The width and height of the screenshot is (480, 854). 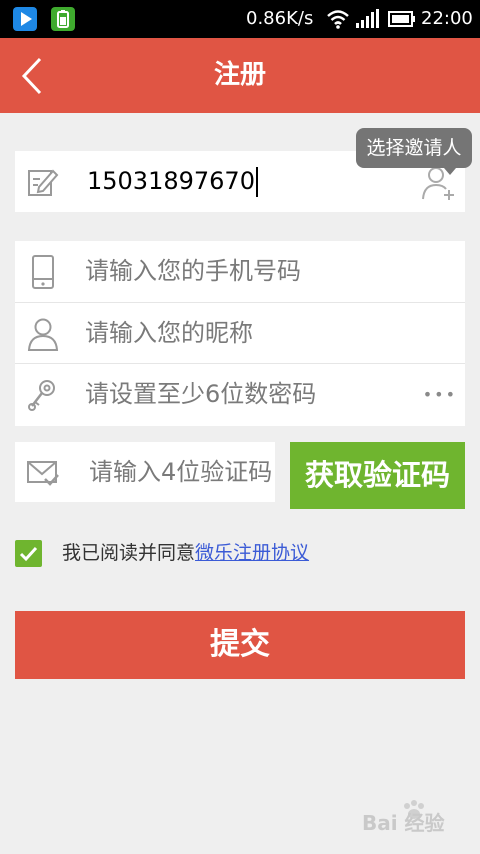 What do you see at coordinates (256, 182) in the screenshot?
I see `text-cursor` at bounding box center [256, 182].